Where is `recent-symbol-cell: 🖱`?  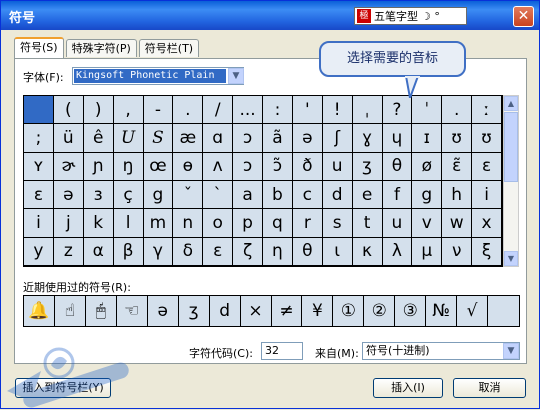
recent-symbol-cell: 🖱 is located at coordinates (101, 311).